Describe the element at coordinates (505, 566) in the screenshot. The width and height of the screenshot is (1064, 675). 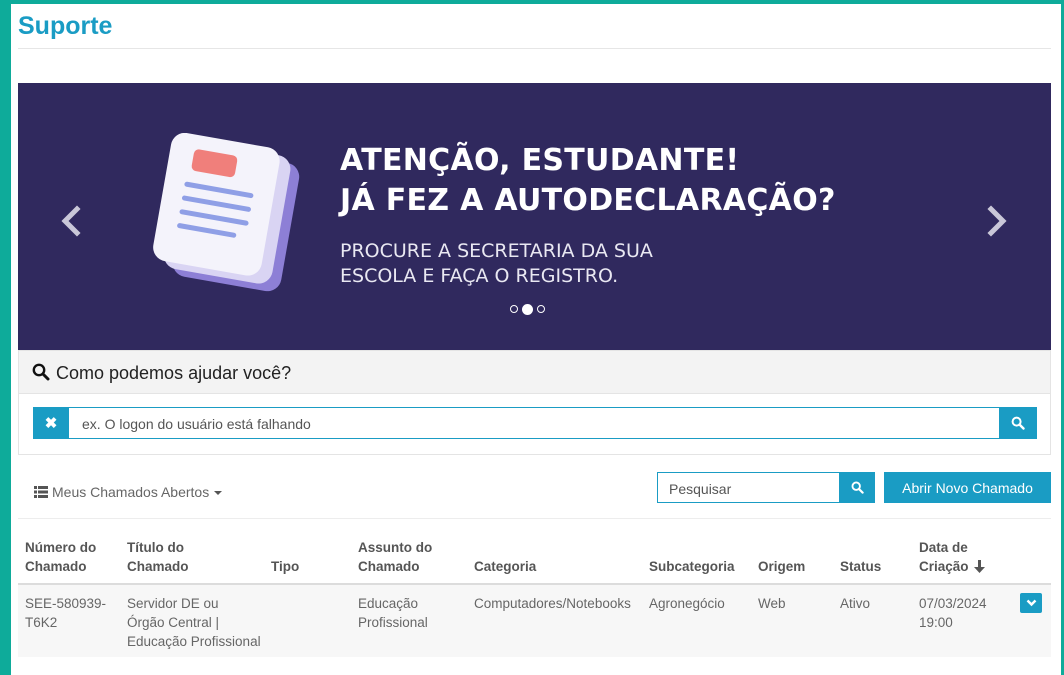
I see `column-header-categoria: Categoria` at that location.